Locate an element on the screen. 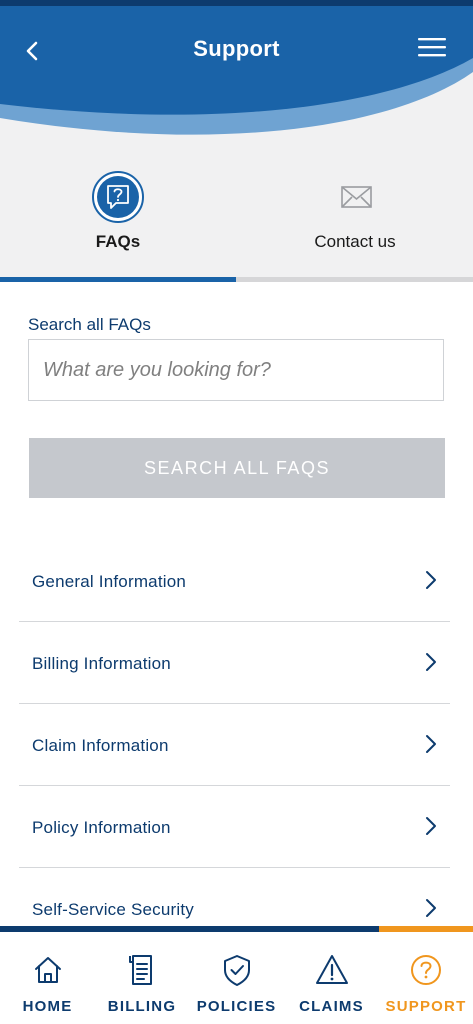 Image resolution: width=473 pixels, height=1024 pixels. question-circle-icon is located at coordinates (426, 970).